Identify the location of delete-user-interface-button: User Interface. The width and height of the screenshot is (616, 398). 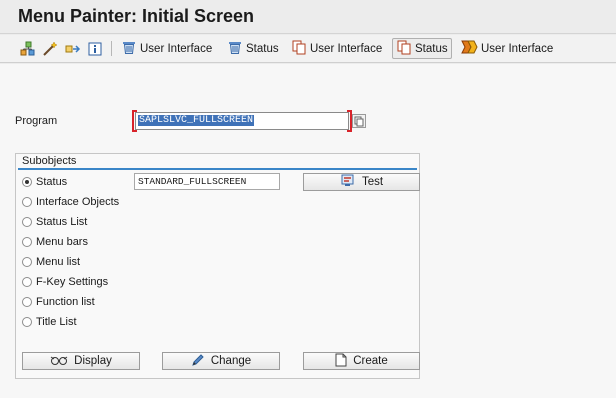
(166, 48).